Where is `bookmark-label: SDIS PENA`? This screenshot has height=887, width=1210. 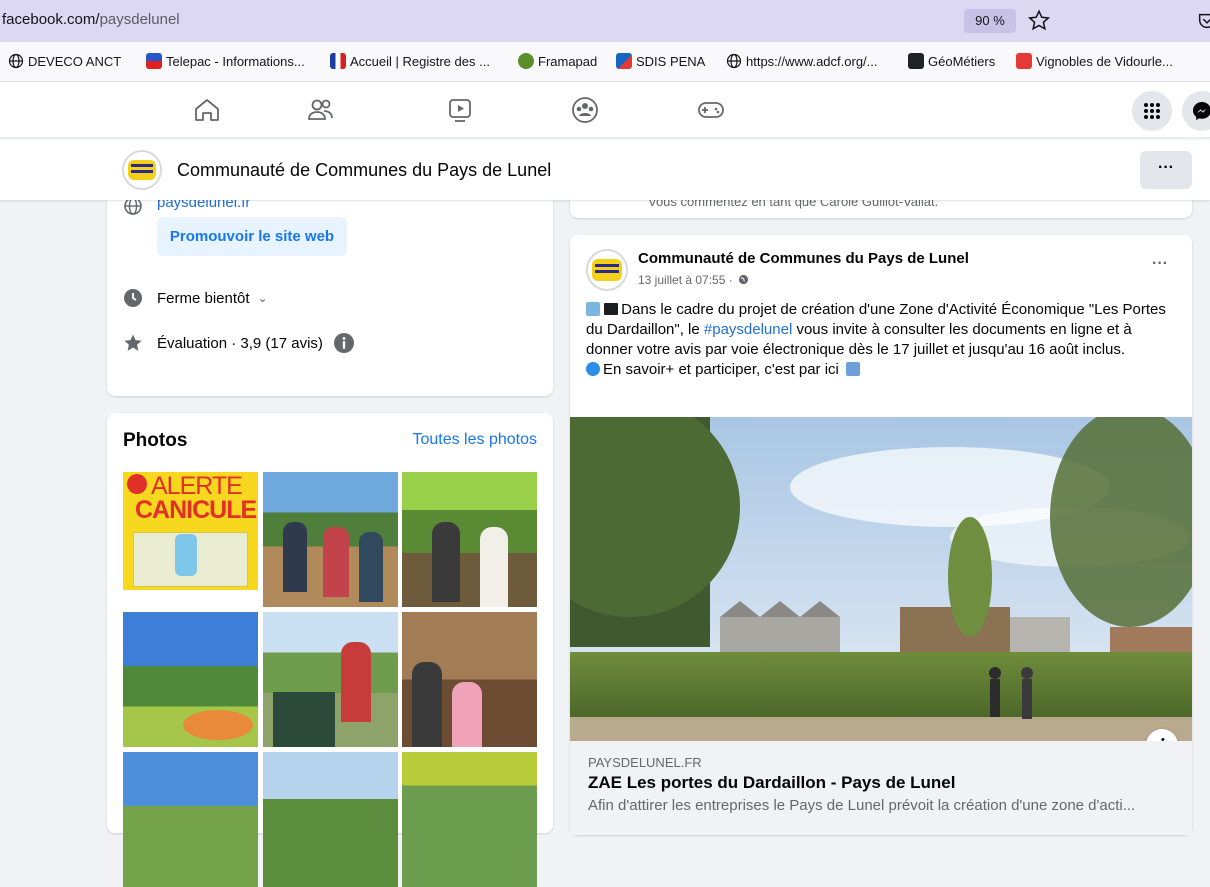
bookmark-label: SDIS PENA is located at coordinates (671, 61).